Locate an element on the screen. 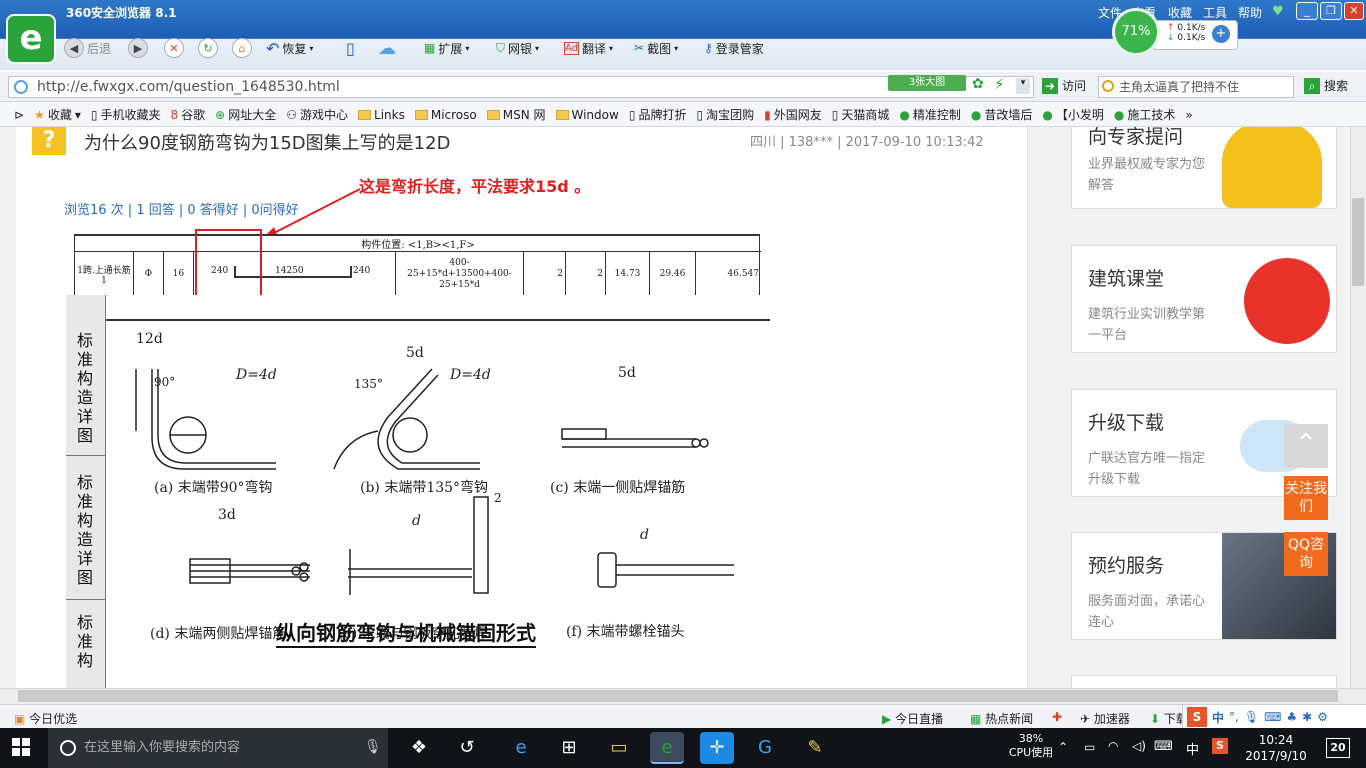 The width and height of the screenshot is (1366, 768). sogou-tray-icon: S is located at coordinates (1220, 746).